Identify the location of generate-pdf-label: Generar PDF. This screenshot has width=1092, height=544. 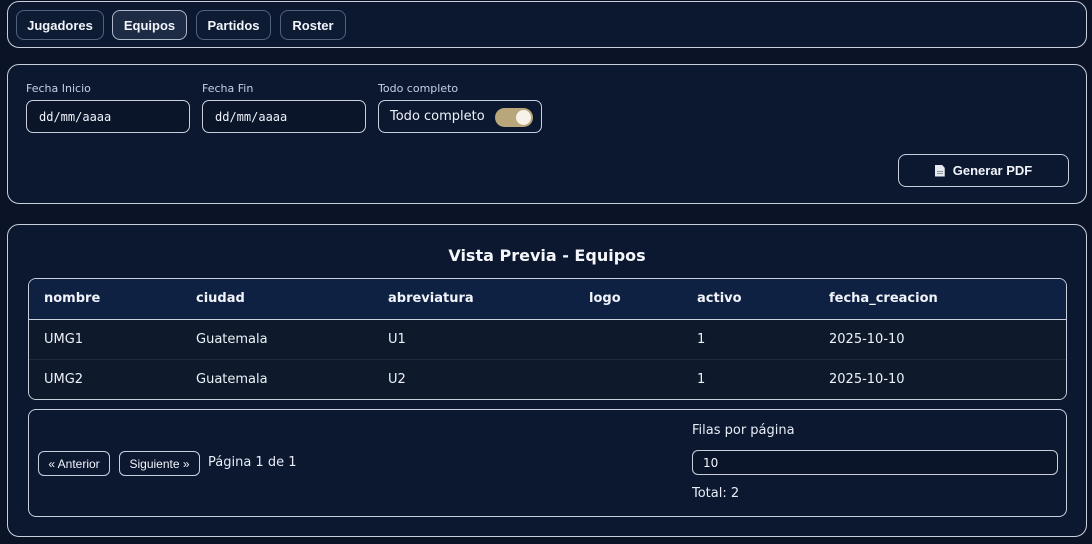
(992, 170).